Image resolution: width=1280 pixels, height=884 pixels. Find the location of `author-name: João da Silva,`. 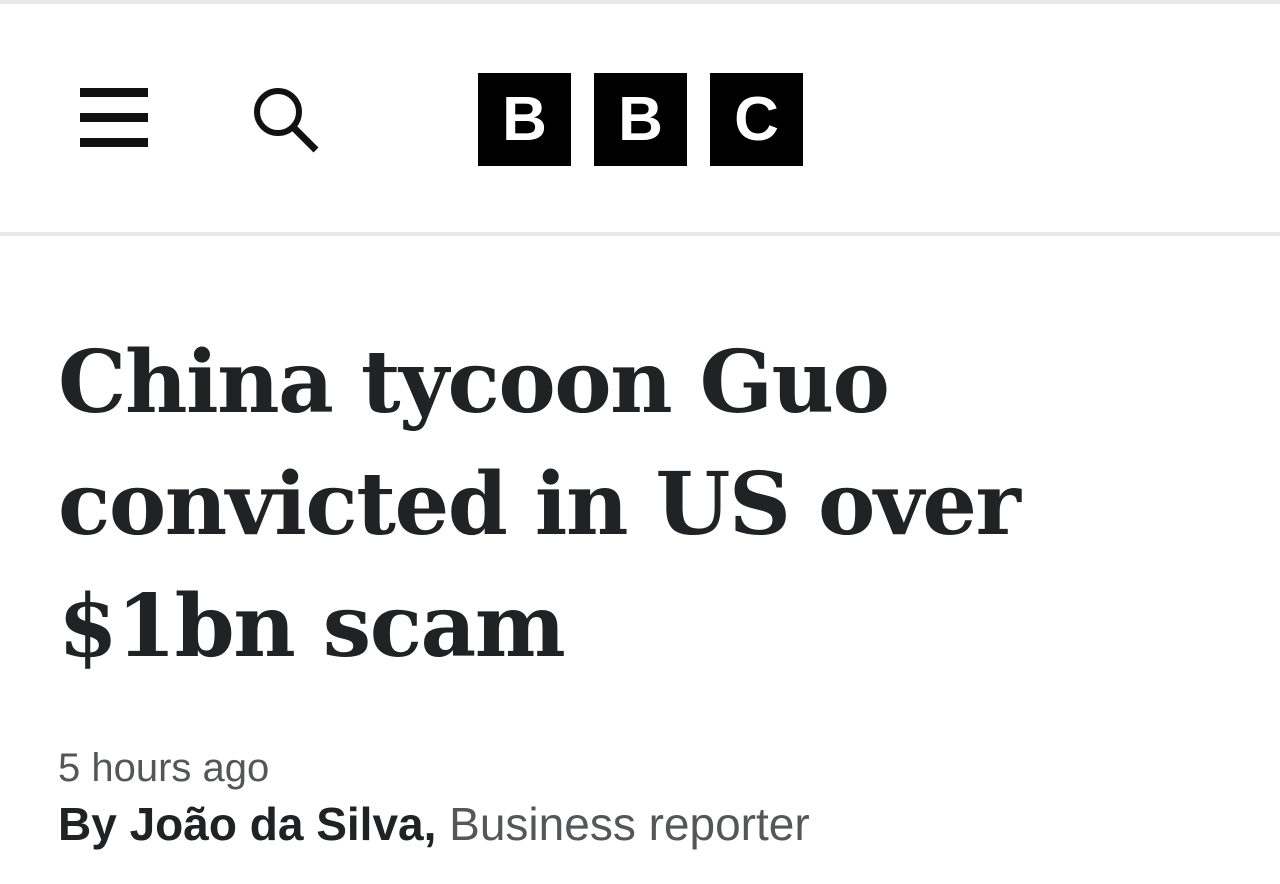

author-name: João da Silva, is located at coordinates (283, 824).